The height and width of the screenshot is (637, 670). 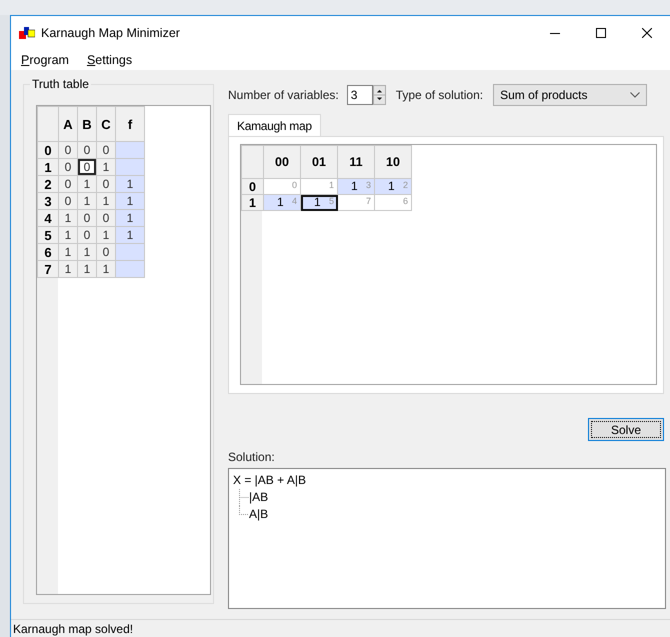 What do you see at coordinates (319, 202) in the screenshot?
I see `map-cell: 1 5` at bounding box center [319, 202].